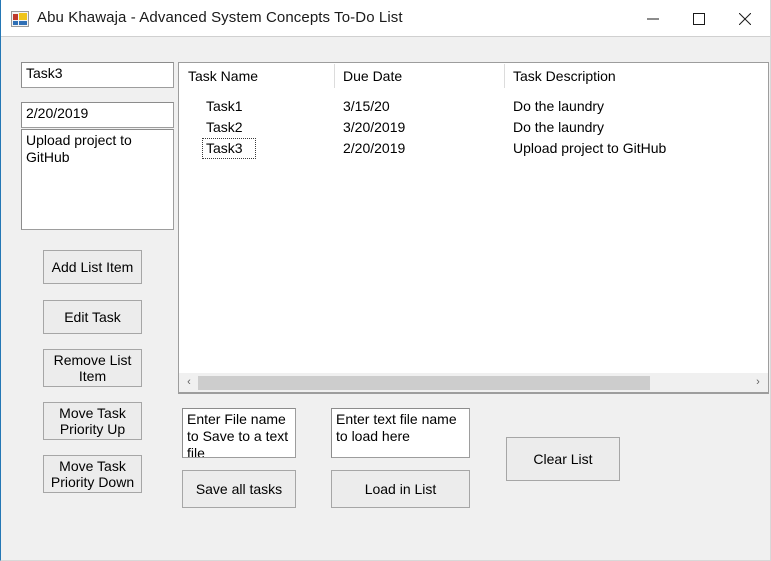 This screenshot has width=771, height=561. Describe the element at coordinates (400, 489) in the screenshot. I see `load-in-list-button: Load in List` at that location.